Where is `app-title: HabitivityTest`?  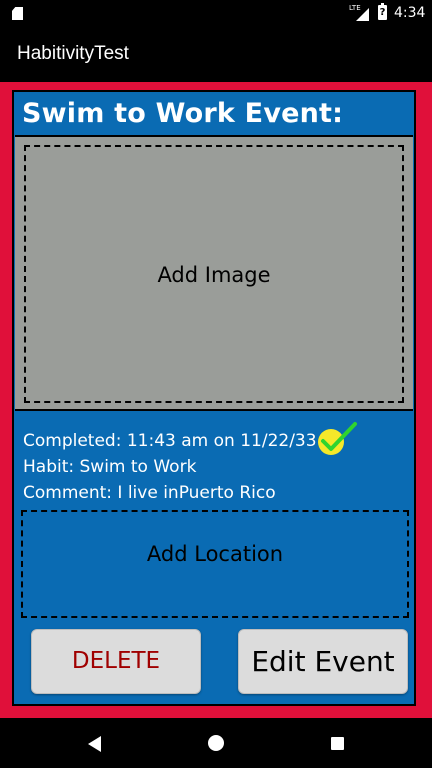
app-title: HabitivityTest is located at coordinates (73, 53).